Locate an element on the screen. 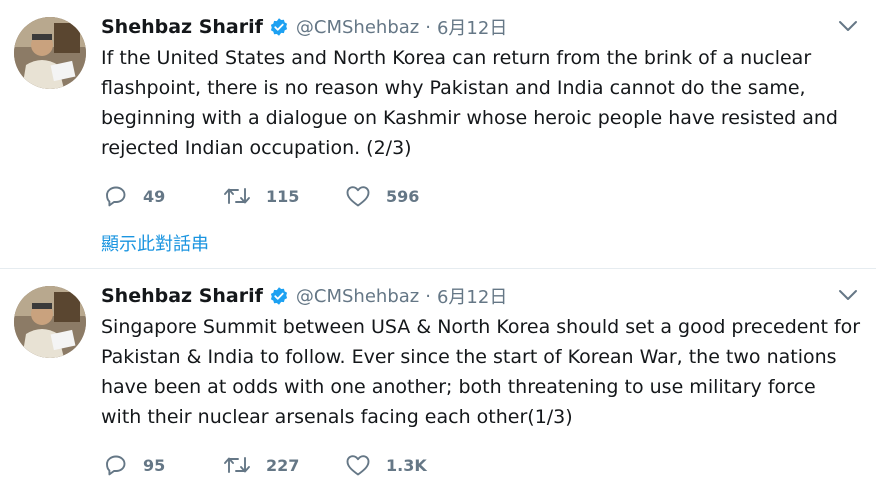 The height and width of the screenshot is (496, 876). reply-button: 49 is located at coordinates (163, 196).